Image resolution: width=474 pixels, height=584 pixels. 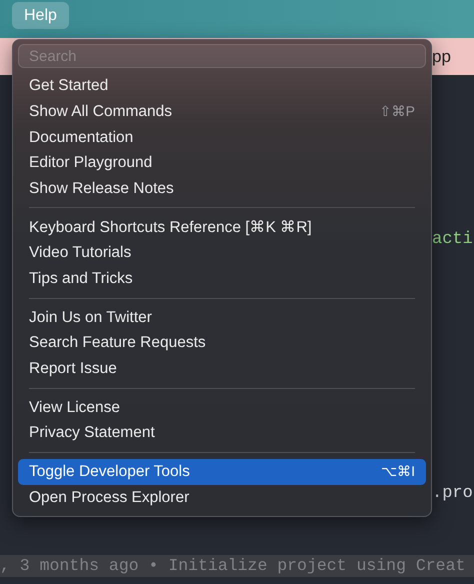 What do you see at coordinates (397, 112) in the screenshot?
I see `shortcut-text: ⇧⌘P` at bounding box center [397, 112].